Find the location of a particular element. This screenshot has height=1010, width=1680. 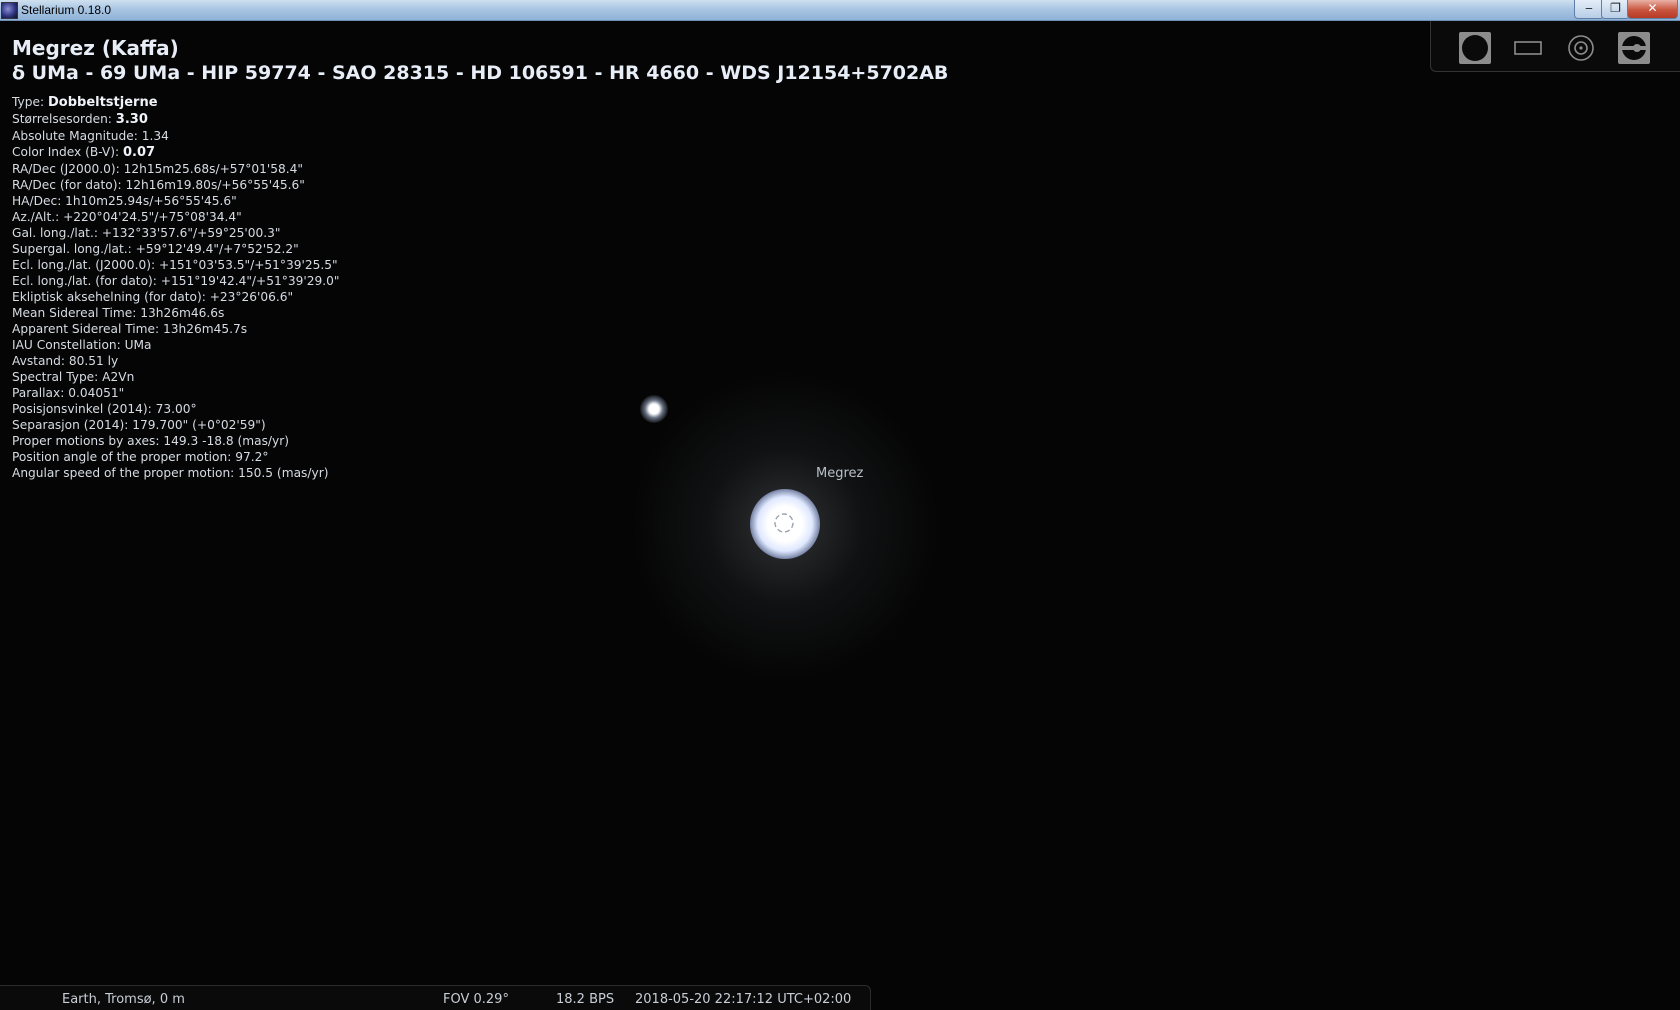

info-row-label: Type: is located at coordinates (30, 102).